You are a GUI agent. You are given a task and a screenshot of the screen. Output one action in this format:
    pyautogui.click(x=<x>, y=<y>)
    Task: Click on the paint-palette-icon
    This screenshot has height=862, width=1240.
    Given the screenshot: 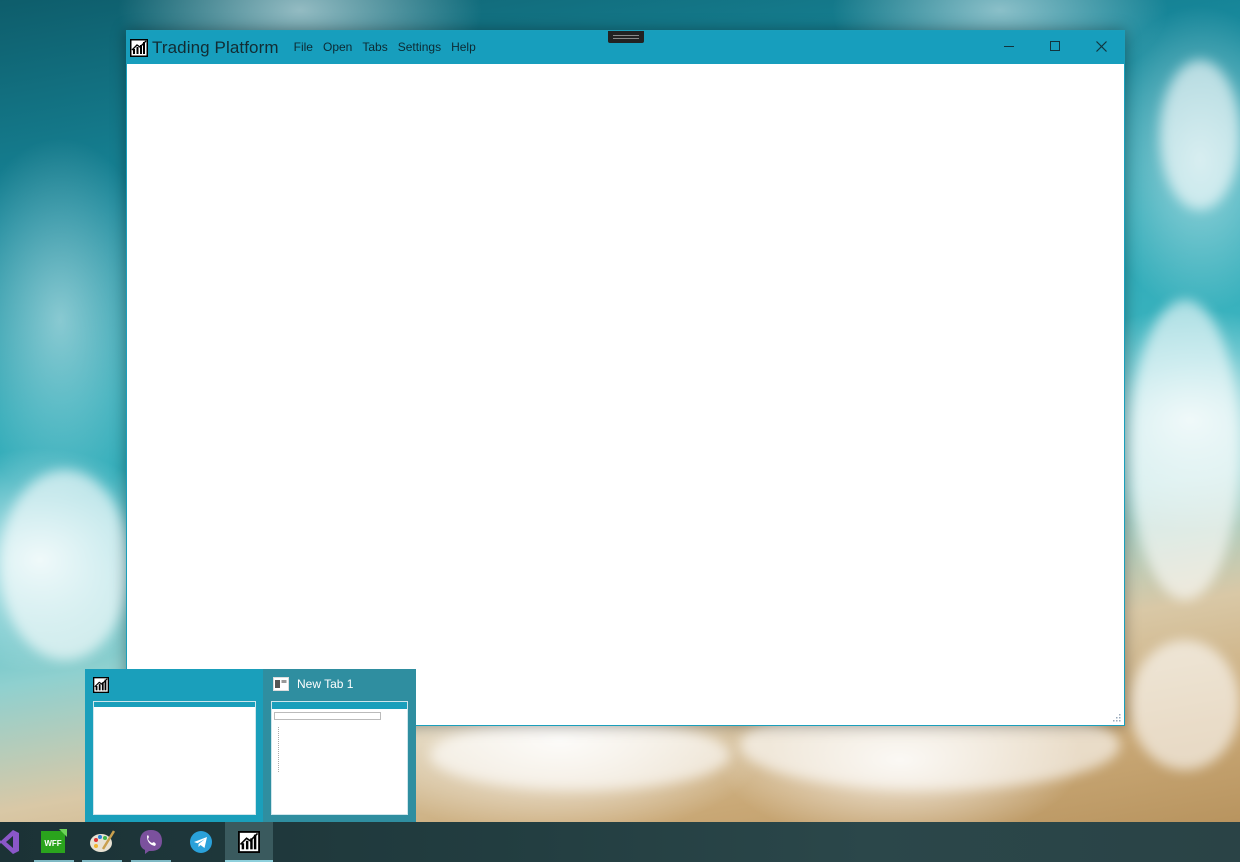 What is the action you would take?
    pyautogui.click(x=102, y=841)
    